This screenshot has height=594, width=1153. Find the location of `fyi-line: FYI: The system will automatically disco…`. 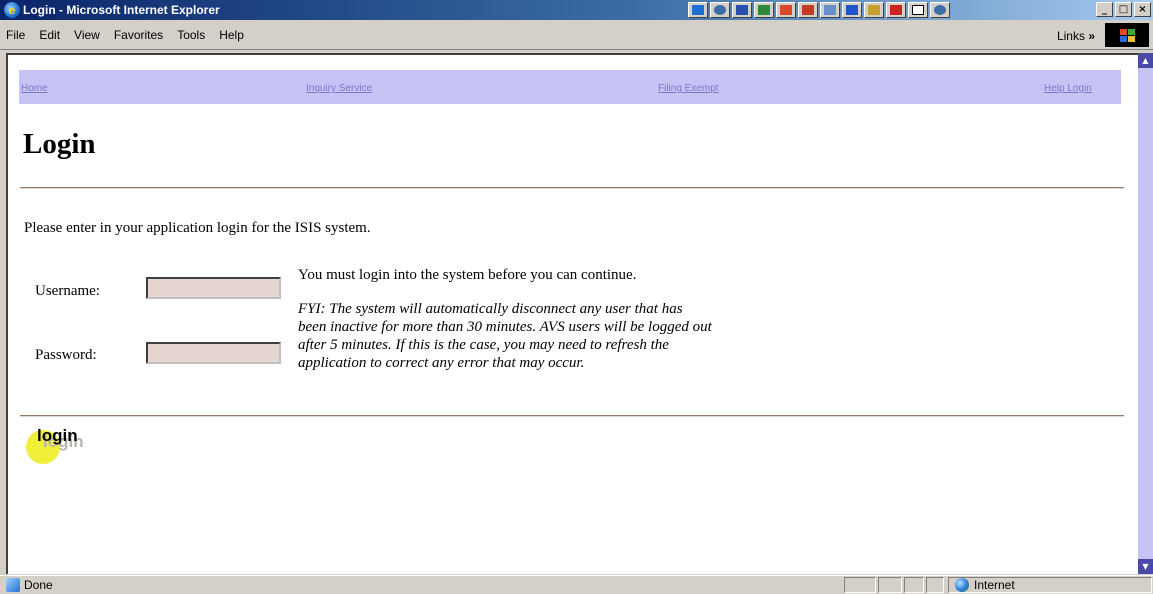

fyi-line: FYI: The system will automatically disco… is located at coordinates (490, 309).